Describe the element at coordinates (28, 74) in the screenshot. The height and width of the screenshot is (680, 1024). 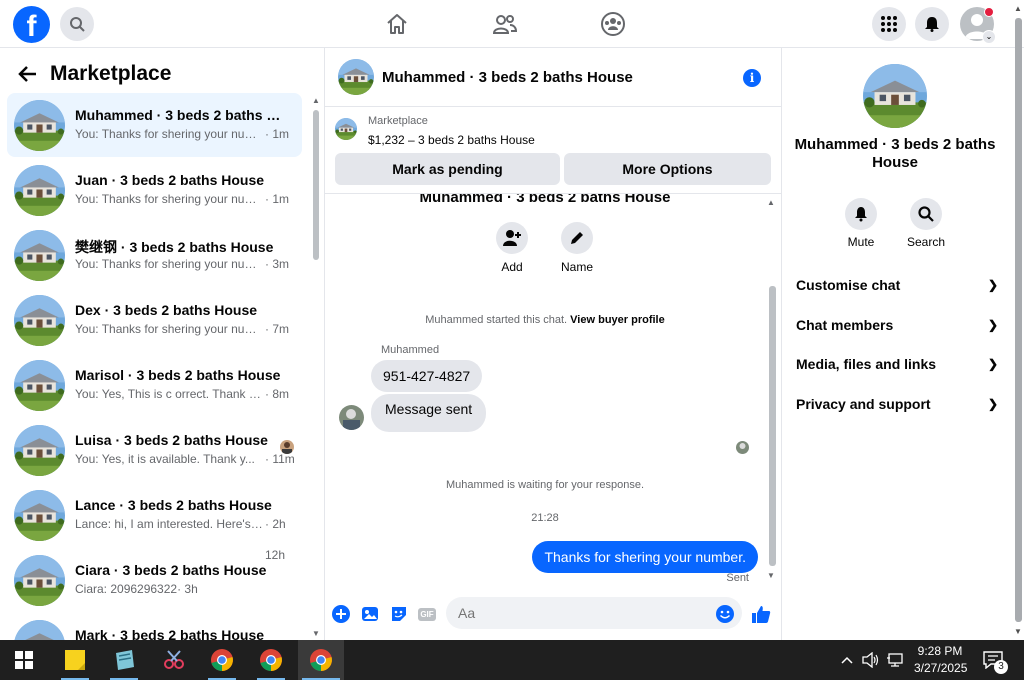
I see `back-arrow-icon` at that location.